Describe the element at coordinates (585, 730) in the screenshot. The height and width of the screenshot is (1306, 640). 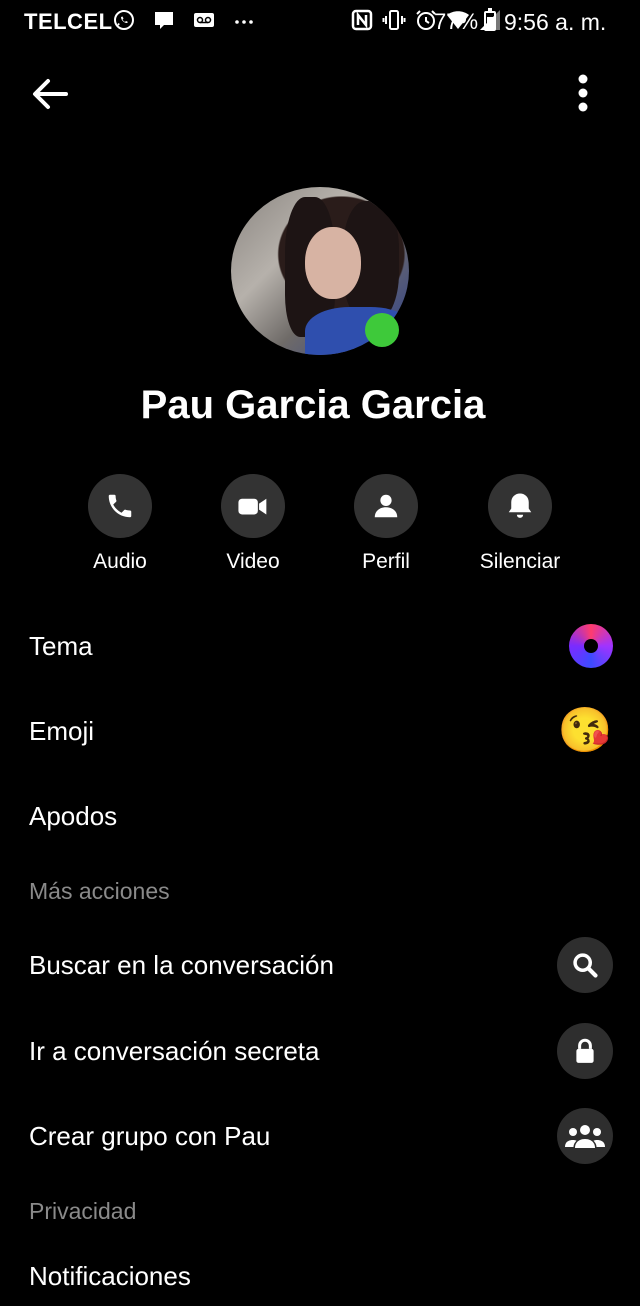
I see `kiss-emoji-icon: 😘` at that location.